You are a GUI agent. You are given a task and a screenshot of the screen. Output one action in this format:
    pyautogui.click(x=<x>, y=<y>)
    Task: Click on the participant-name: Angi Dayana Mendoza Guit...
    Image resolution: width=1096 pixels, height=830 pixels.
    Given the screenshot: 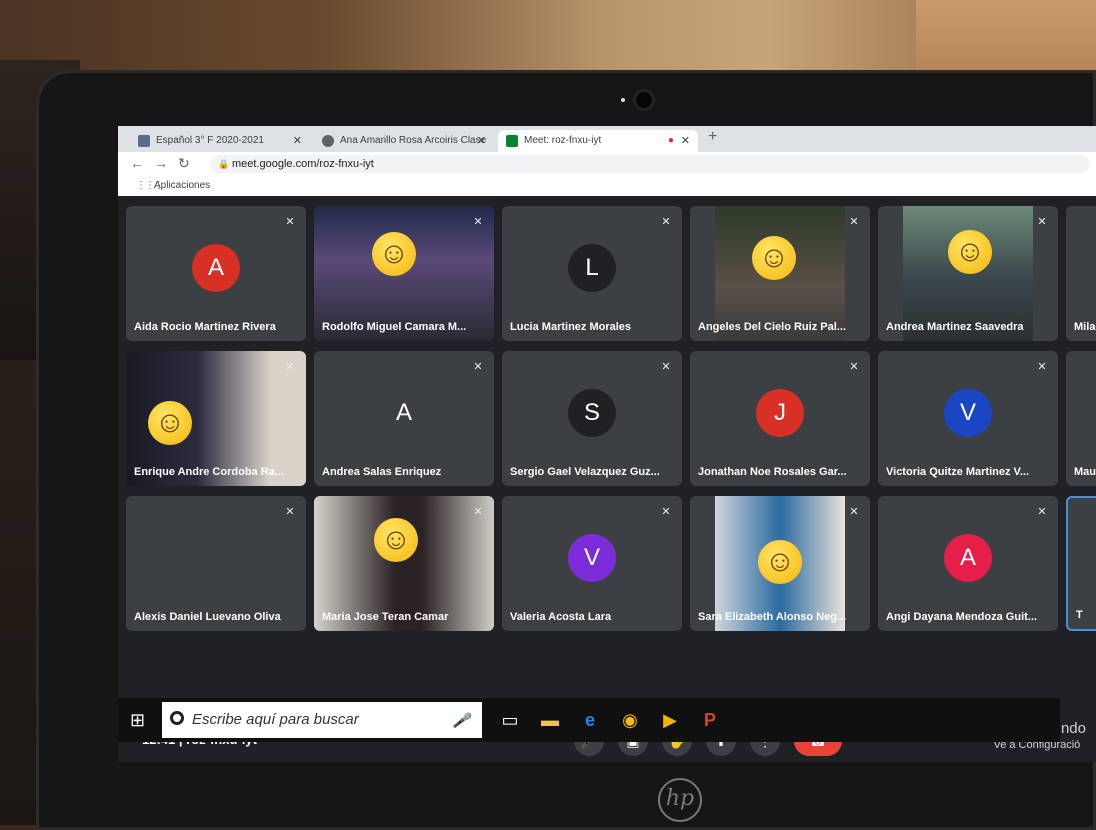 What is the action you would take?
    pyautogui.click(x=961, y=617)
    